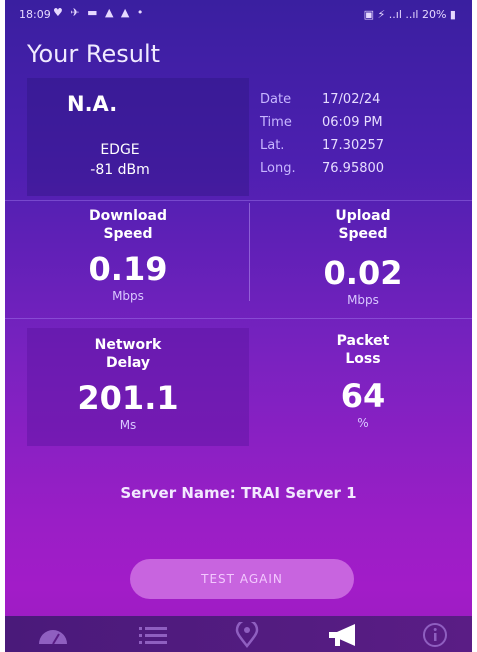  Describe the element at coordinates (247, 633) in the screenshot. I see `location-icon` at that location.